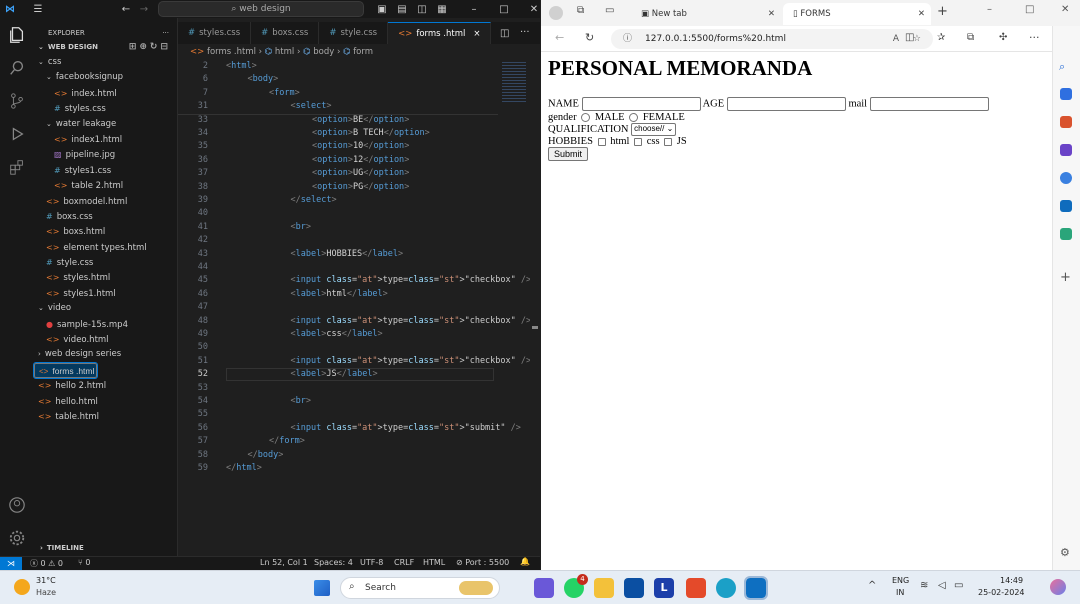 The height and width of the screenshot is (604, 1080). I want to click on forward-arrow-icon: →, so click(144, 9).